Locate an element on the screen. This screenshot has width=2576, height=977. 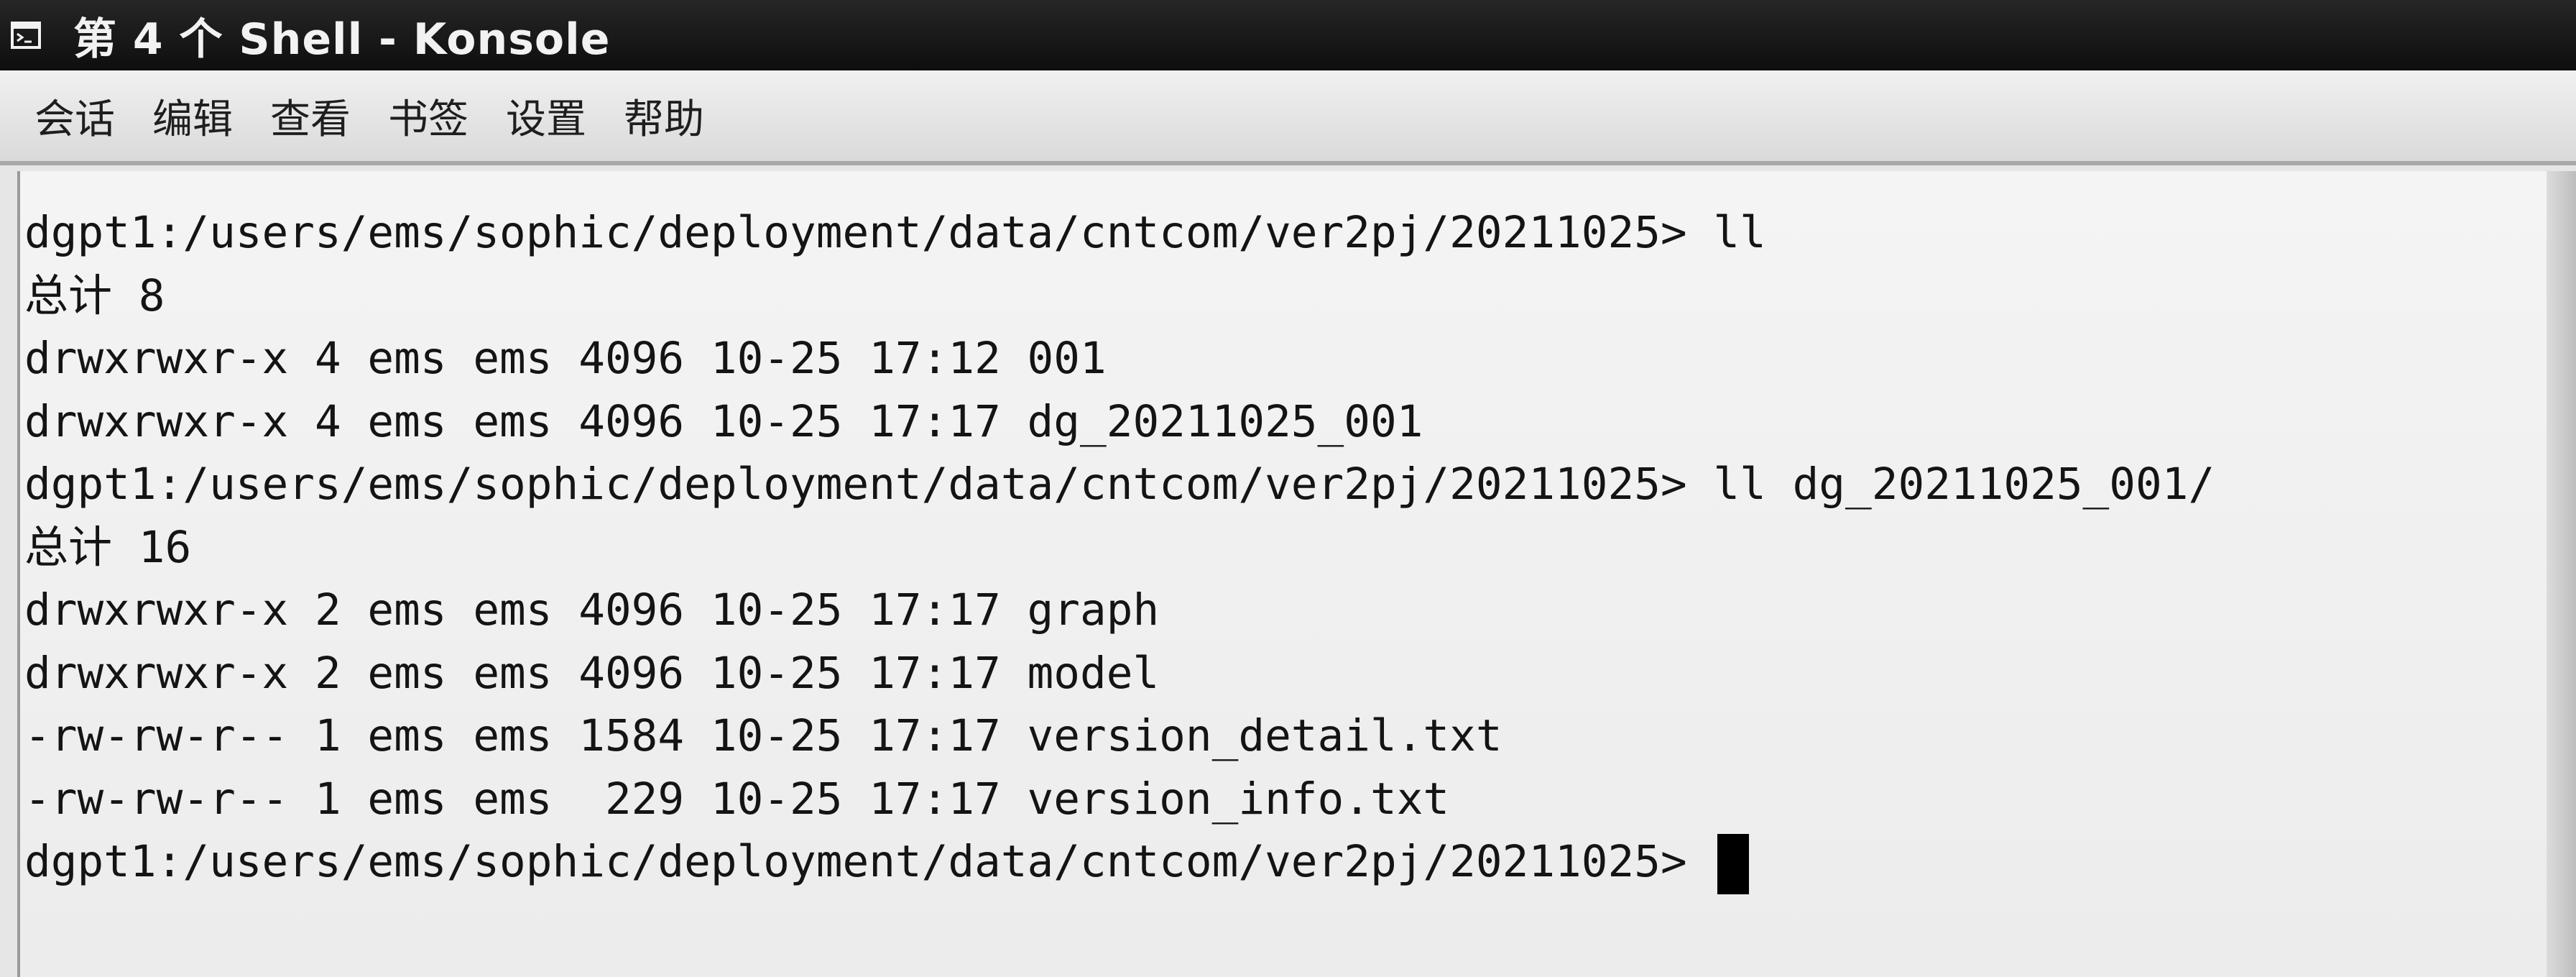
menu-session: 会话 is located at coordinates (75, 116).